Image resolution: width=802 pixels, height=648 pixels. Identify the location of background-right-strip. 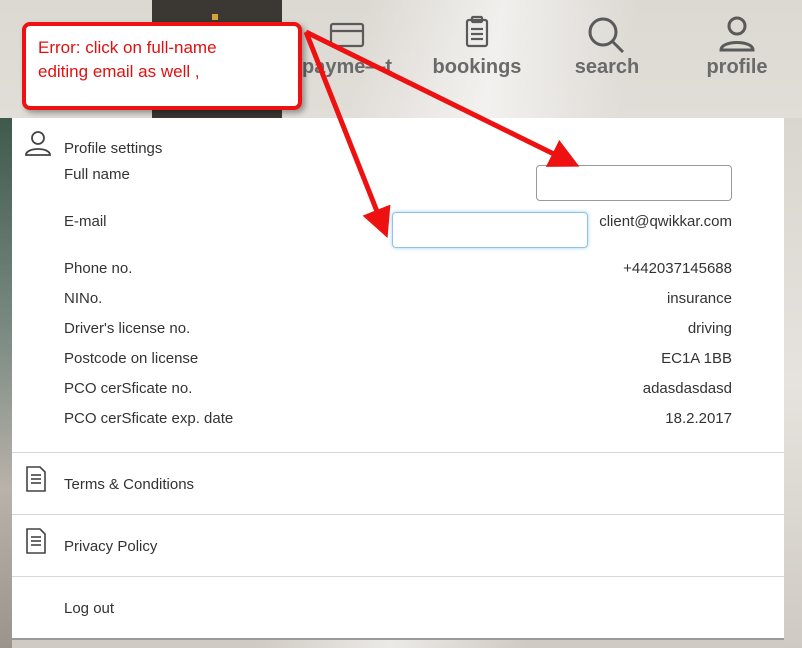
(793, 383).